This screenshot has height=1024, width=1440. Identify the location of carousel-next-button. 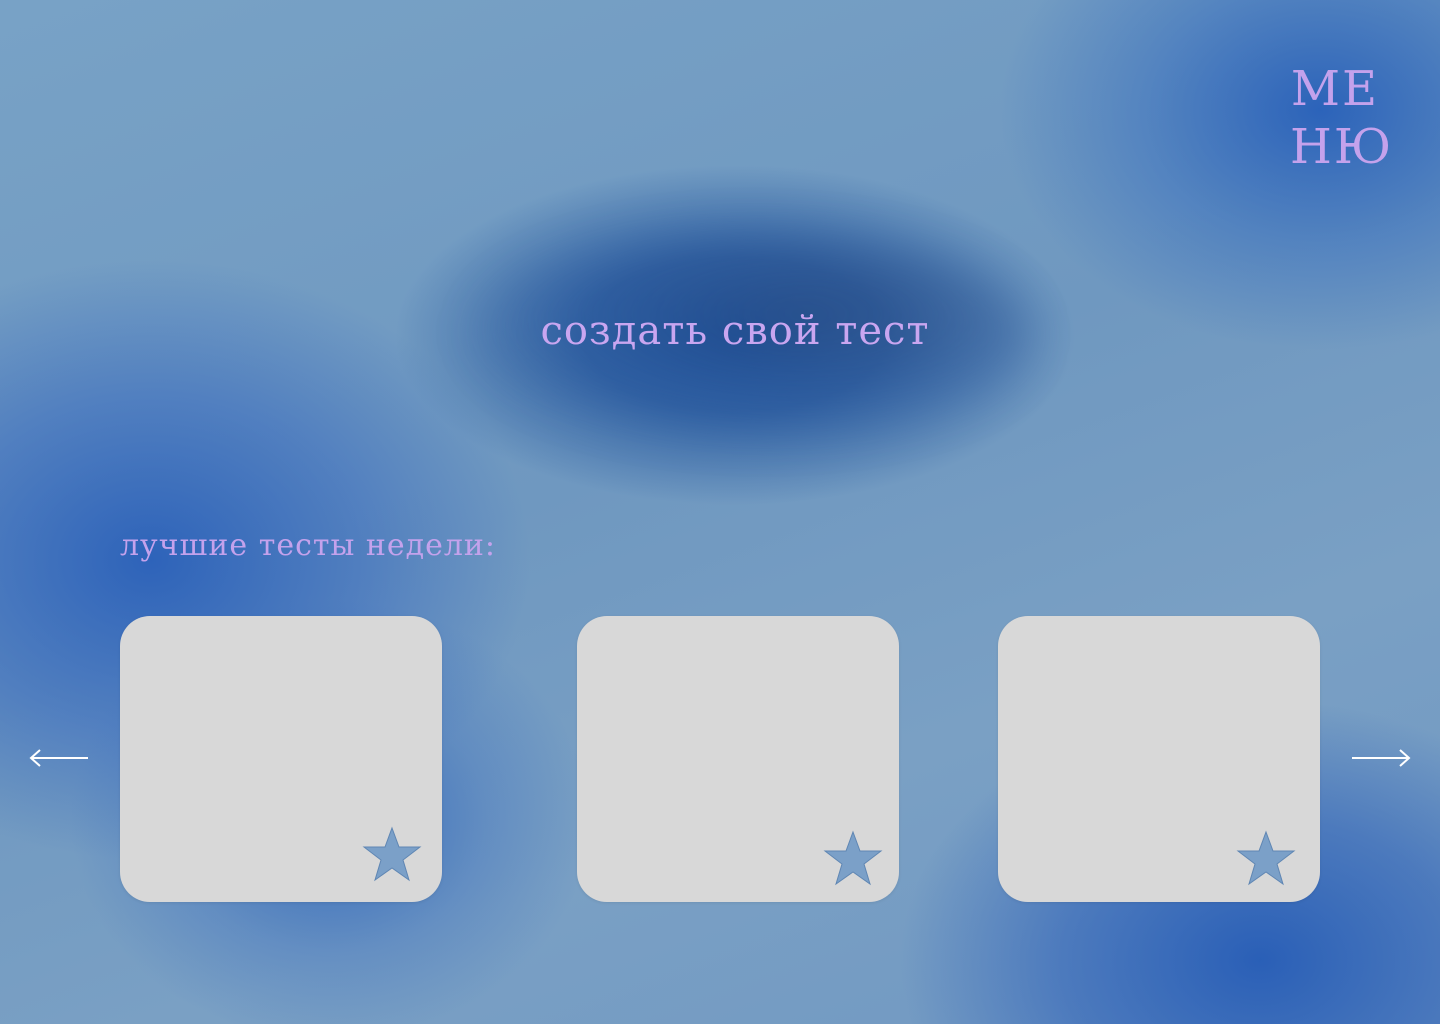
(1381, 758).